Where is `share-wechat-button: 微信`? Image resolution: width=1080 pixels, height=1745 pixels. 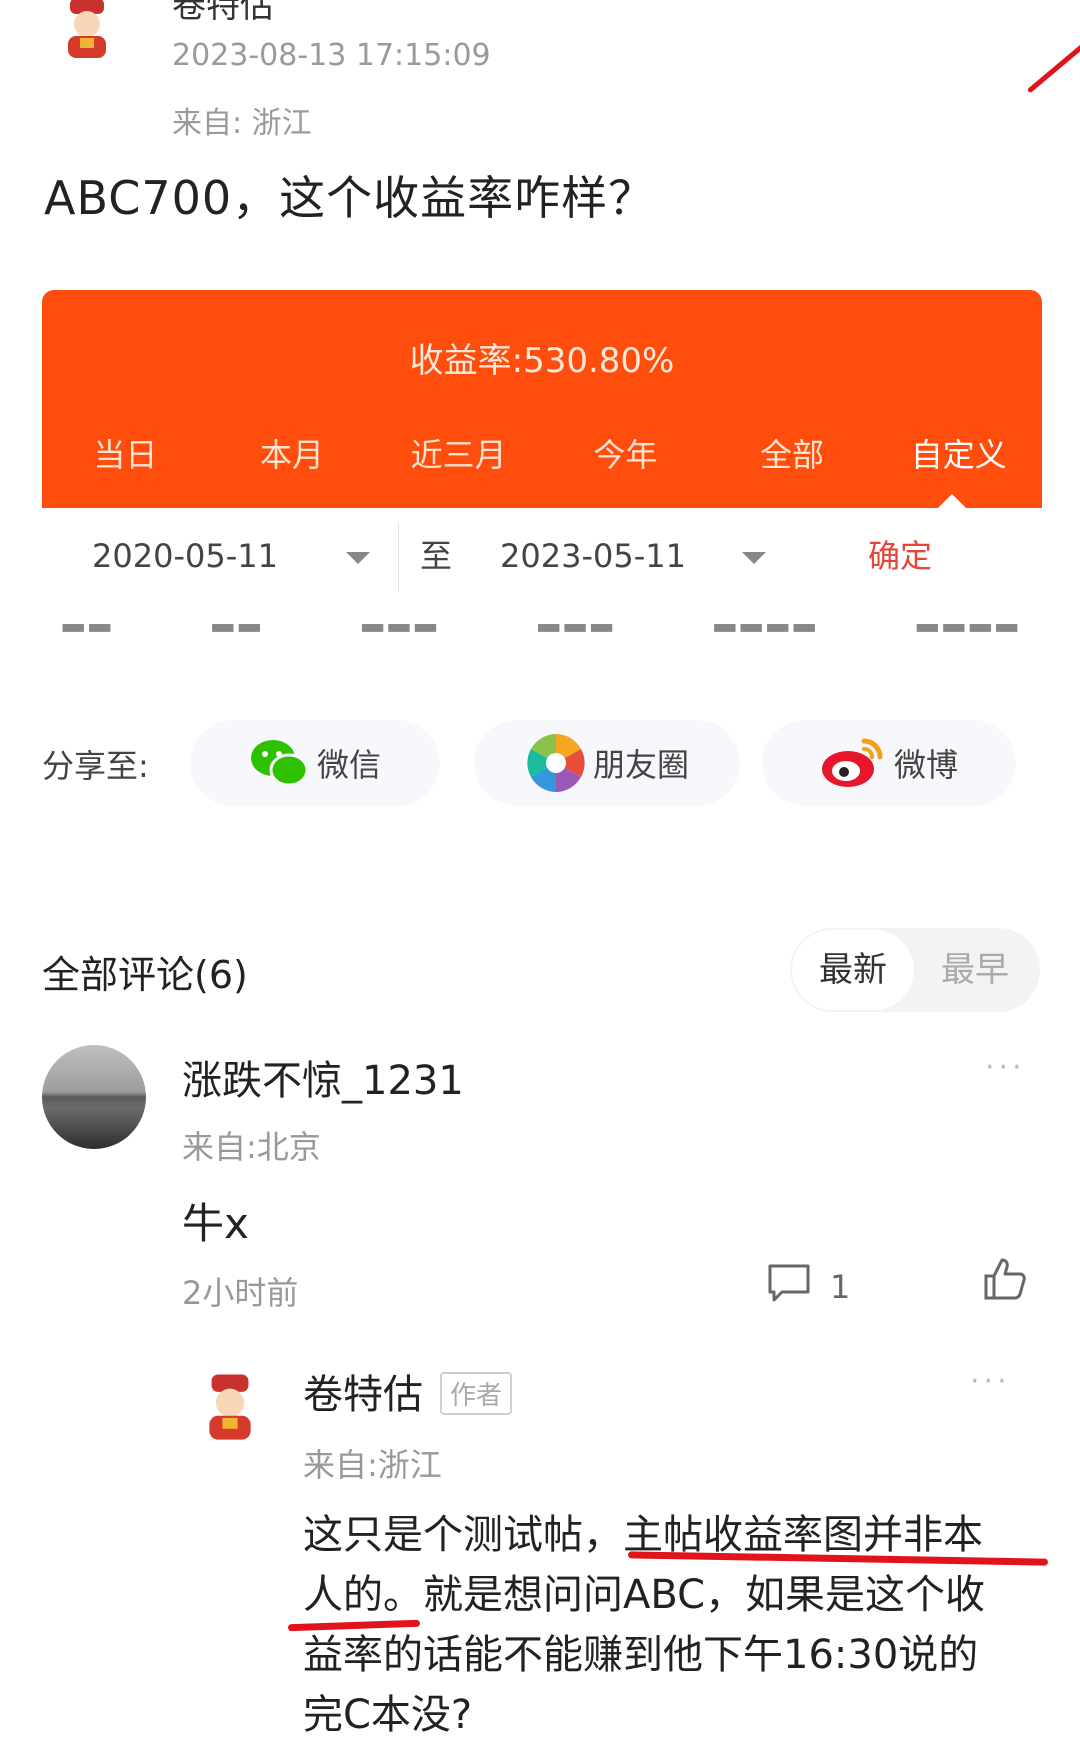 share-wechat-button: 微信 is located at coordinates (315, 763).